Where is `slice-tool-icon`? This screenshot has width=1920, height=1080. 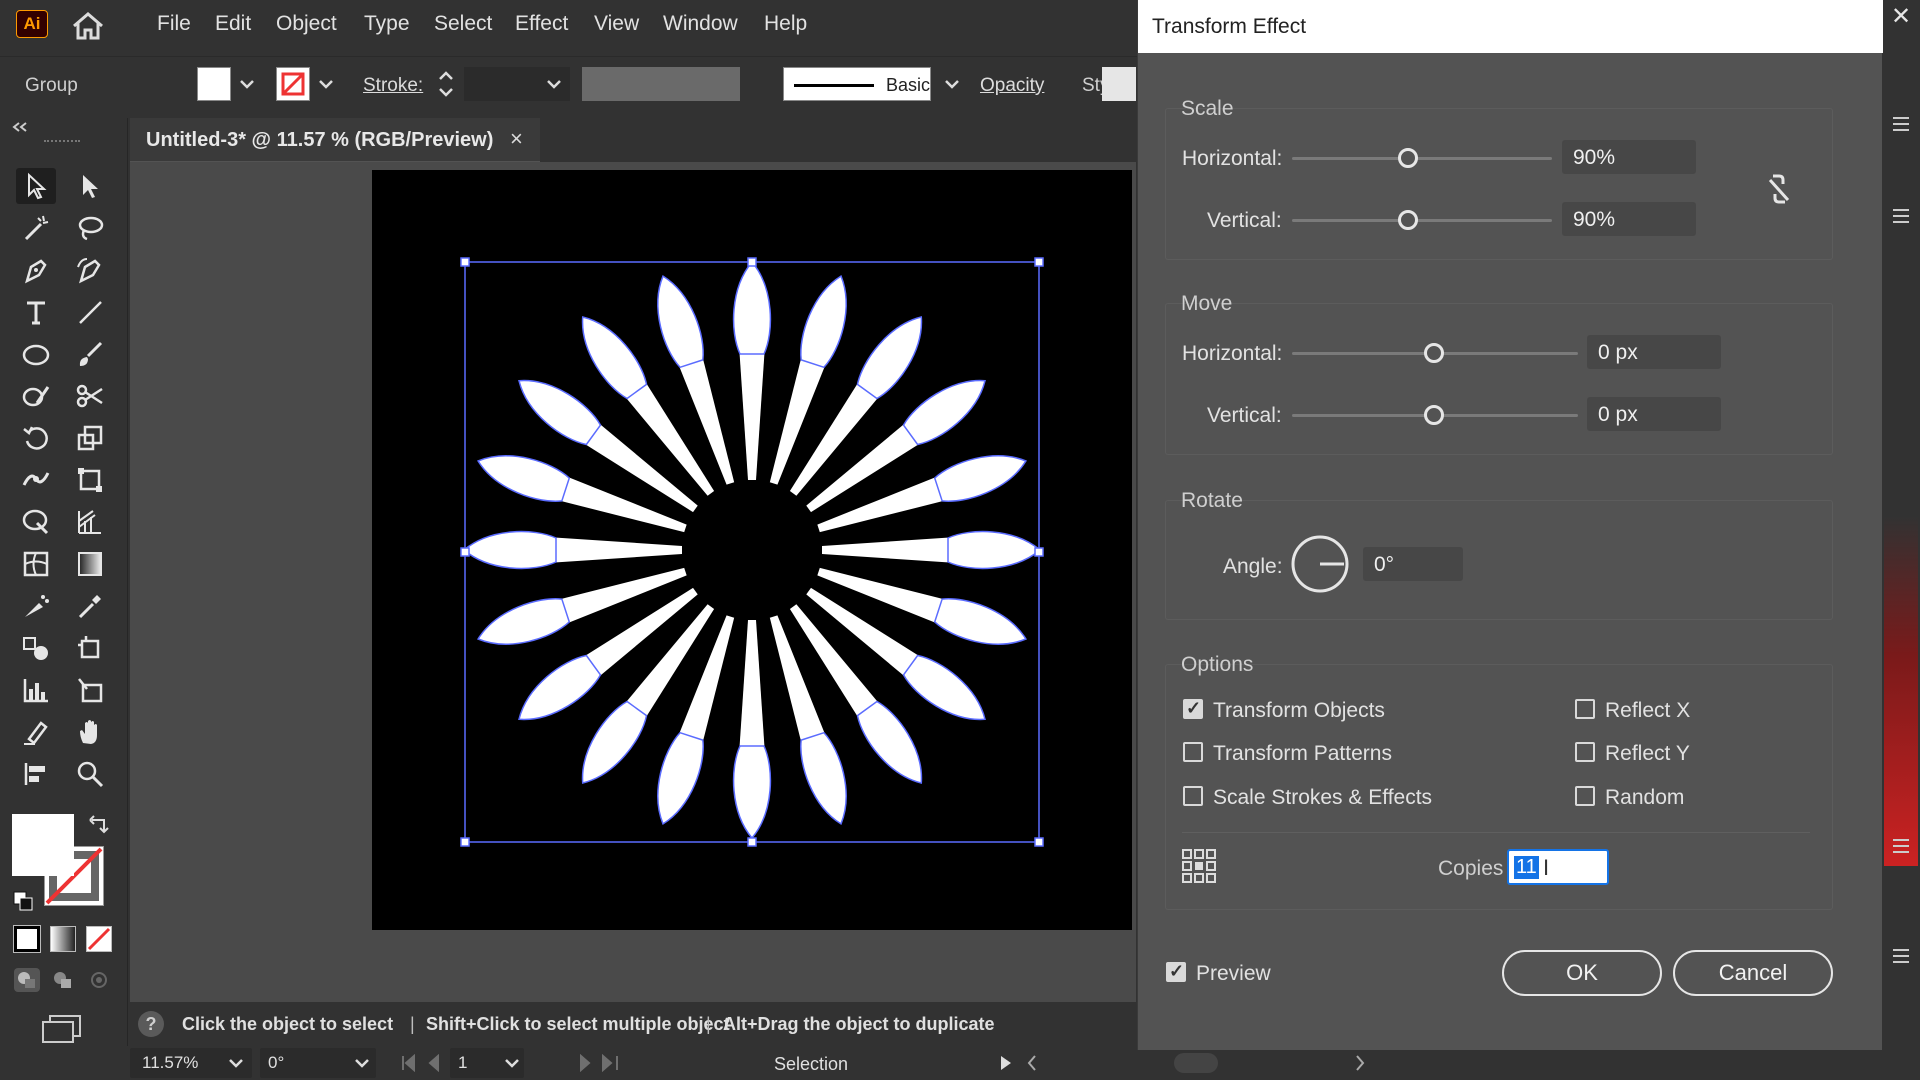 slice-tool-icon is located at coordinates (90, 690).